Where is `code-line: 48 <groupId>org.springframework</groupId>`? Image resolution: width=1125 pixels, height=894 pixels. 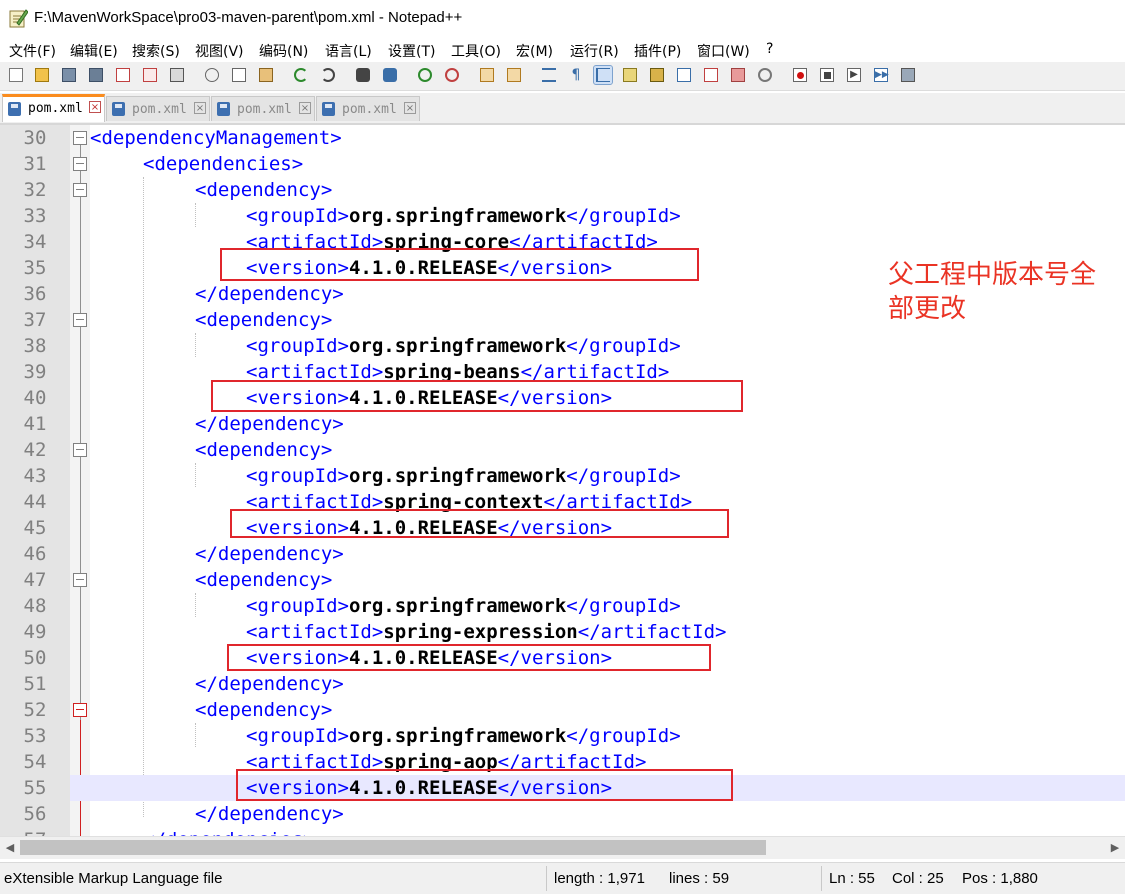 code-line: 48 <groupId>org.springframework</groupId> is located at coordinates (562, 606).